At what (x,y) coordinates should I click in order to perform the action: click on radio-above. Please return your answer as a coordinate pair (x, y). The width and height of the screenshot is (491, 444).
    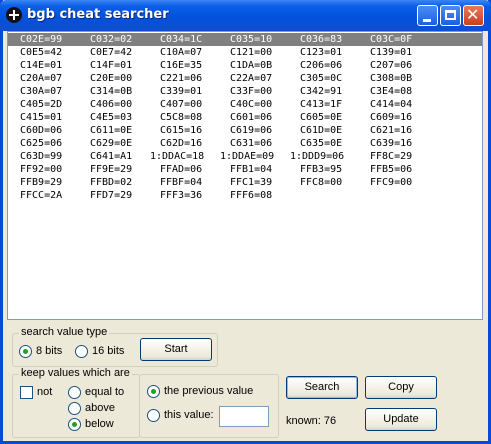
    Looking at the image, I should click on (74, 408).